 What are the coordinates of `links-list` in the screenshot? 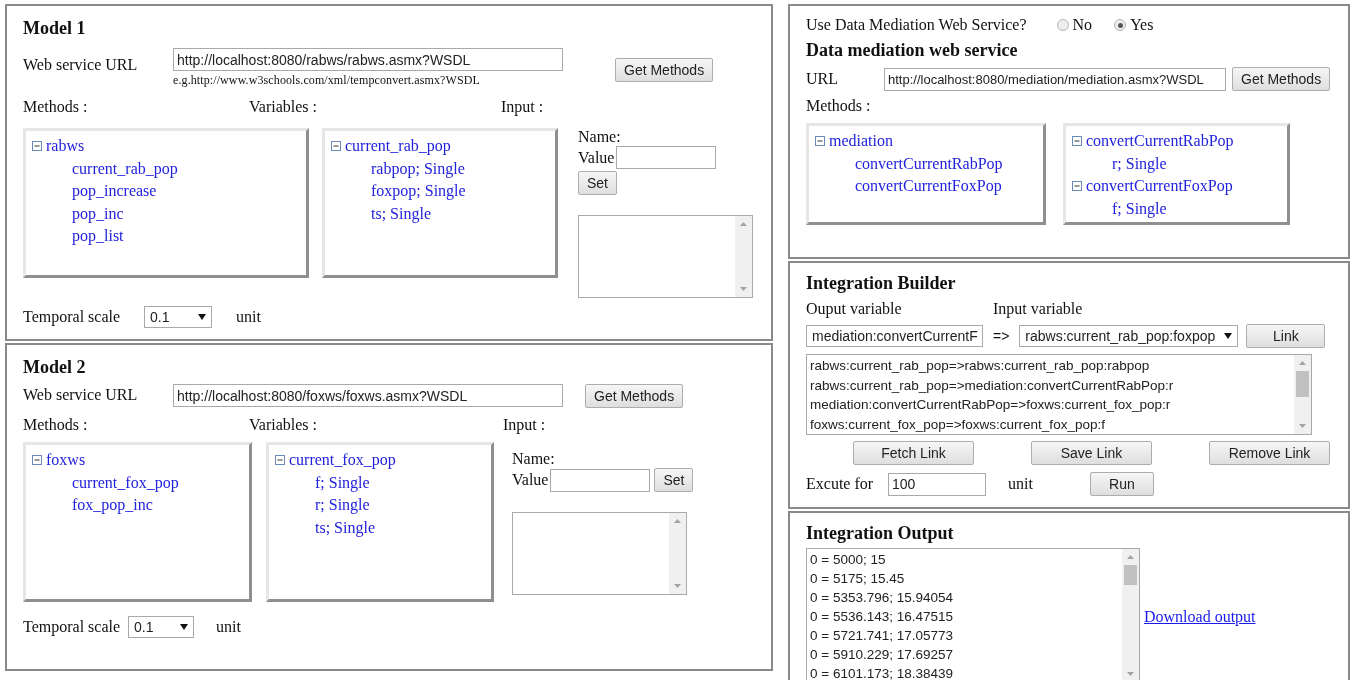 It's located at (1059, 394).